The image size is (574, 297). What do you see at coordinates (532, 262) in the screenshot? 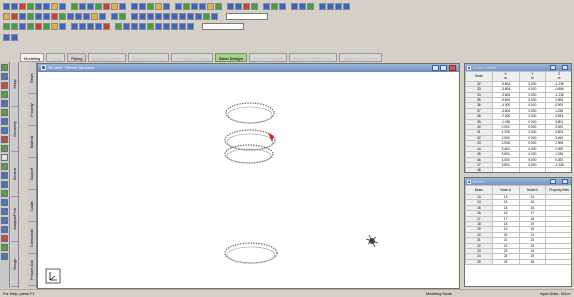
I see `beams-cell: 26` at bounding box center [532, 262].